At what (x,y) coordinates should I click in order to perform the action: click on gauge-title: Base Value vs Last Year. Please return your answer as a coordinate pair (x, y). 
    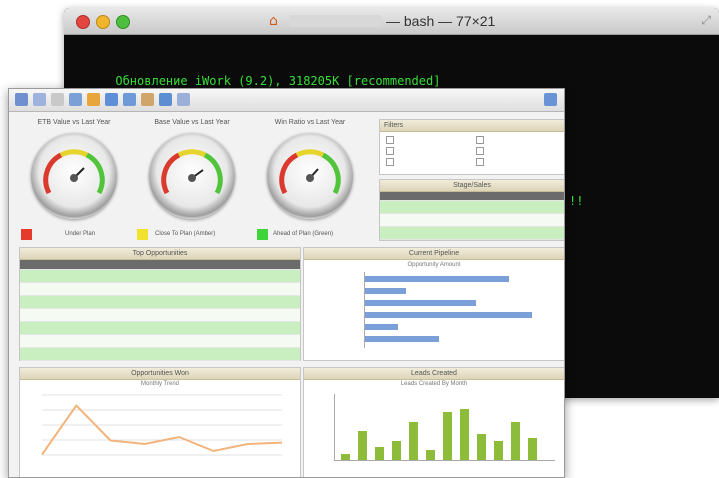
    Looking at the image, I should click on (192, 122).